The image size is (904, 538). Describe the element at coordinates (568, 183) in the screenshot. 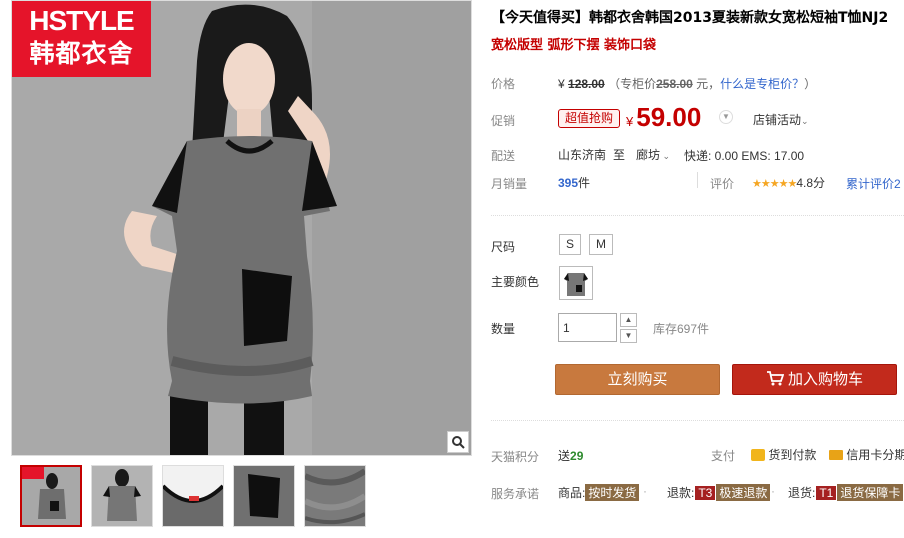

I see `monthly-sales-count: 395` at that location.